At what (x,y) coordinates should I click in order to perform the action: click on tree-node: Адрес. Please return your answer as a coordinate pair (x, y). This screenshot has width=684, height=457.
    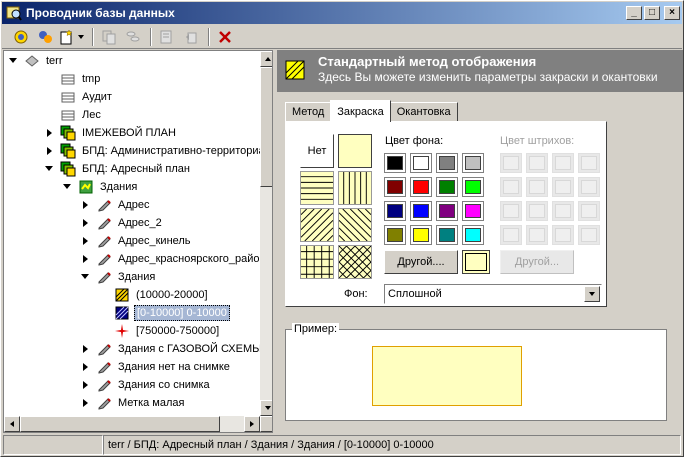
    Looking at the image, I should click on (116, 205).